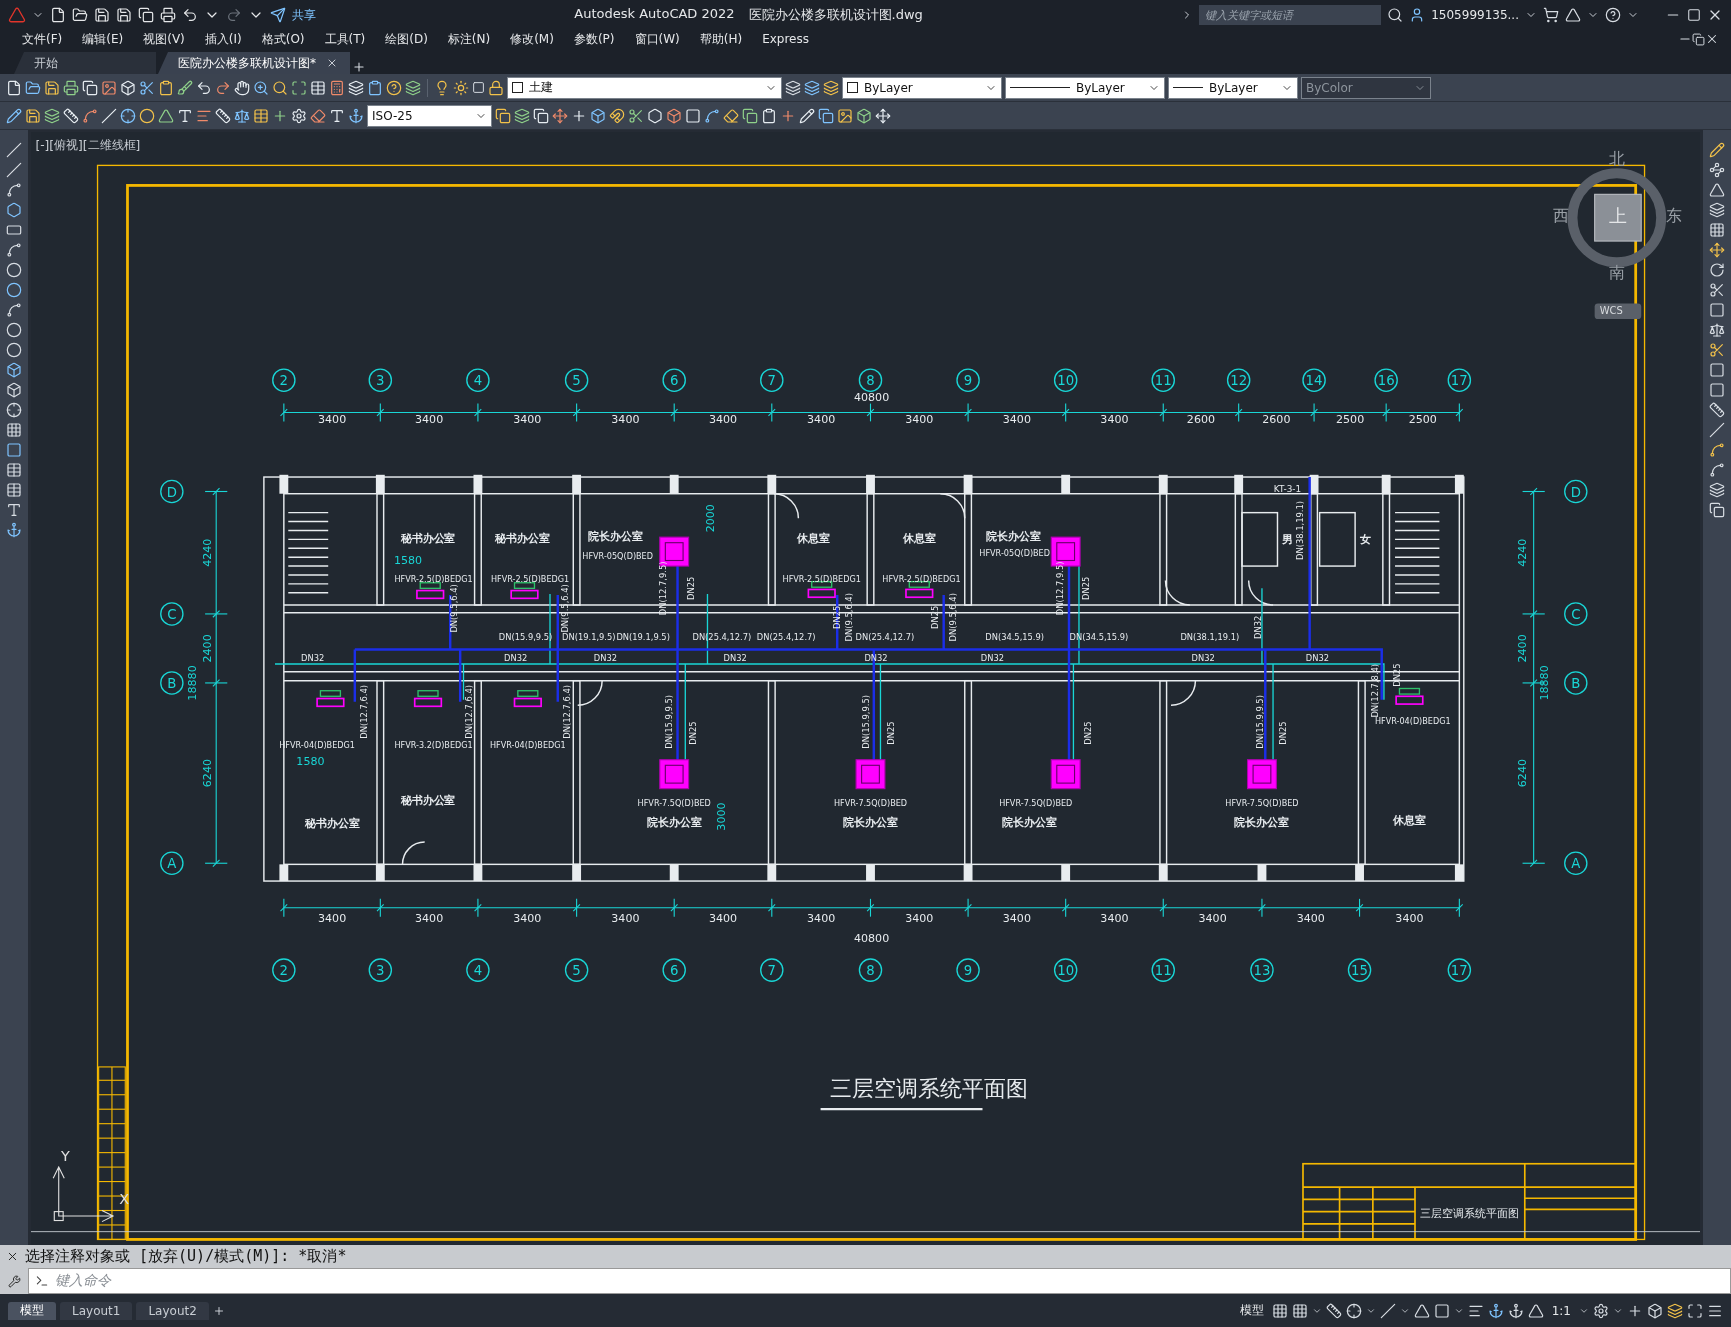 This screenshot has width=1731, height=1327. I want to click on send-icon, so click(278, 15).